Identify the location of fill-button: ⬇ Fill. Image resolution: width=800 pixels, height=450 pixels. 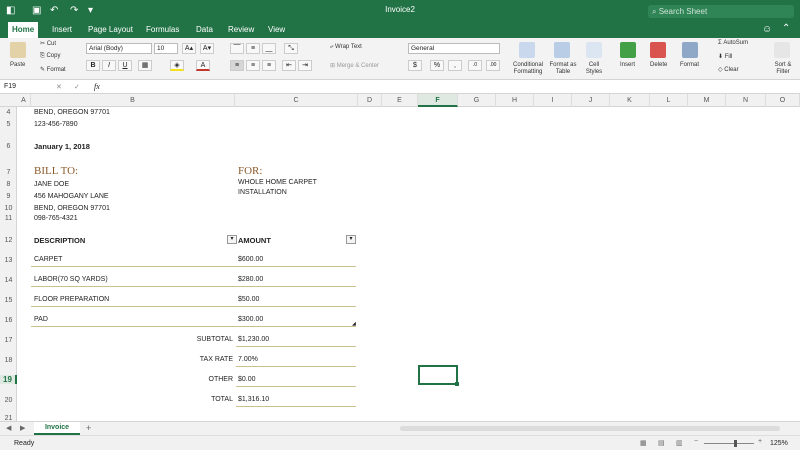
(725, 56).